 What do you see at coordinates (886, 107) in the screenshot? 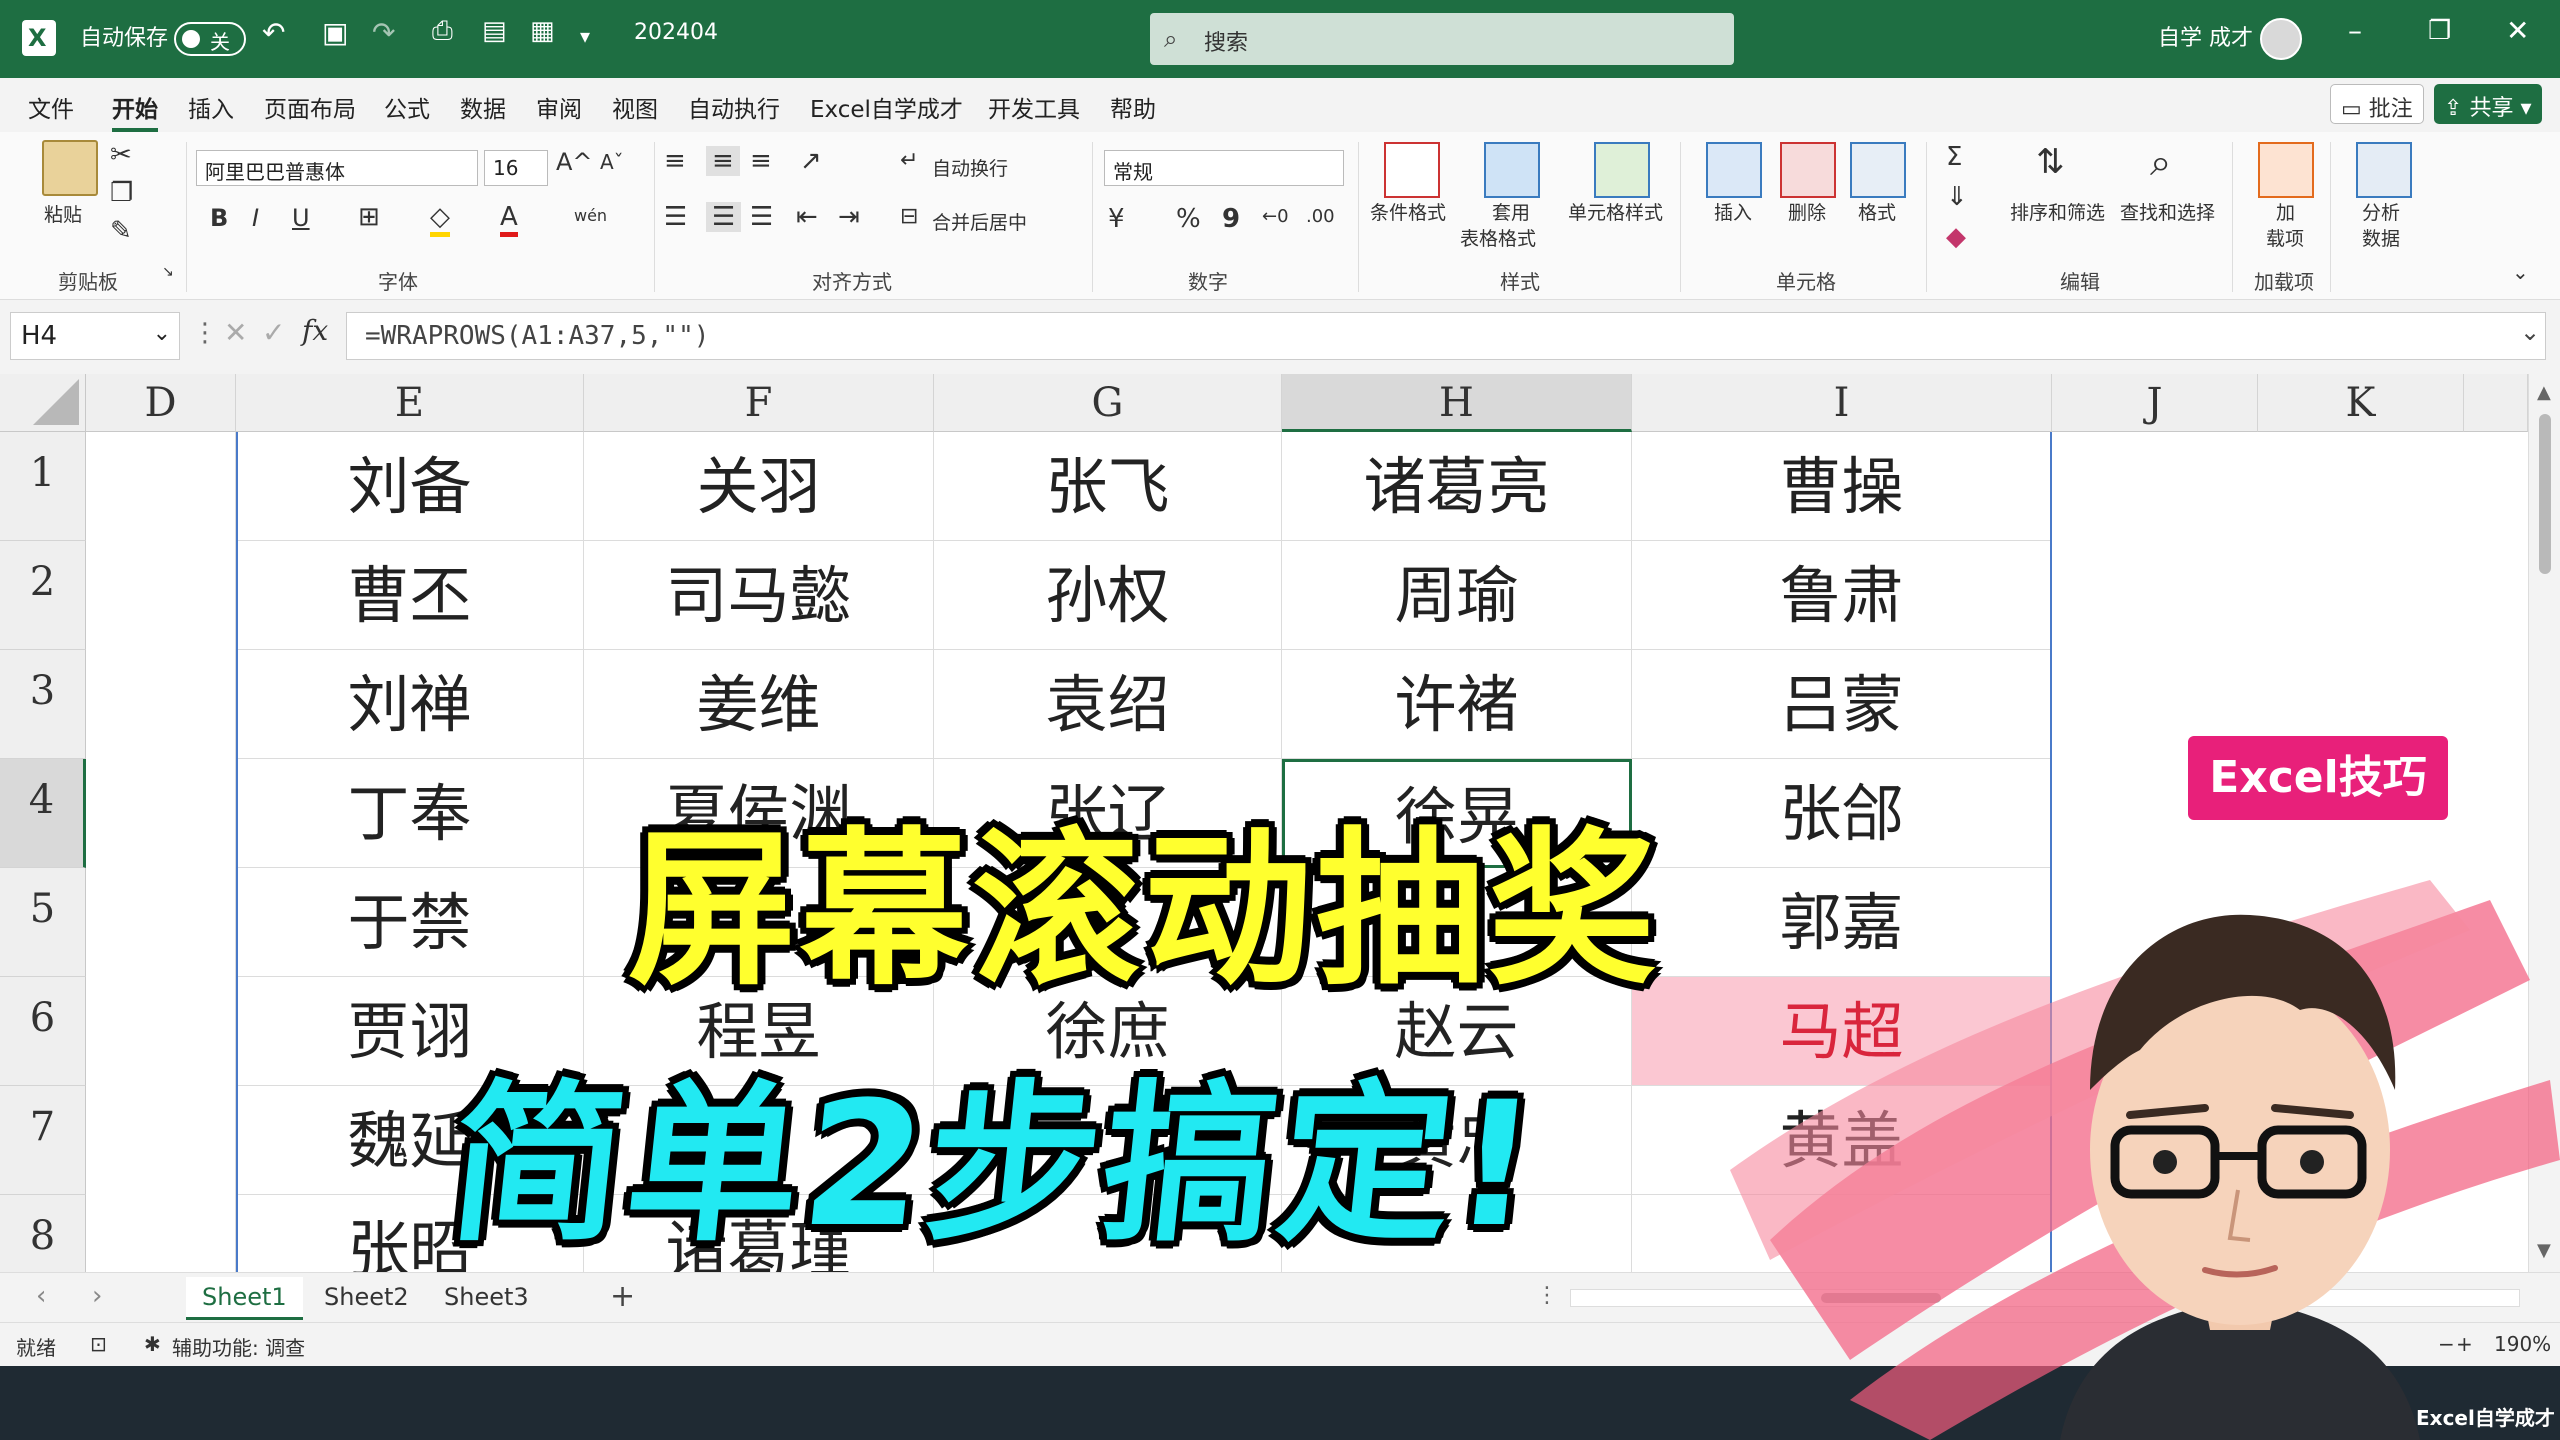
I see `tab-excel-self-study: Excel自学成才` at bounding box center [886, 107].